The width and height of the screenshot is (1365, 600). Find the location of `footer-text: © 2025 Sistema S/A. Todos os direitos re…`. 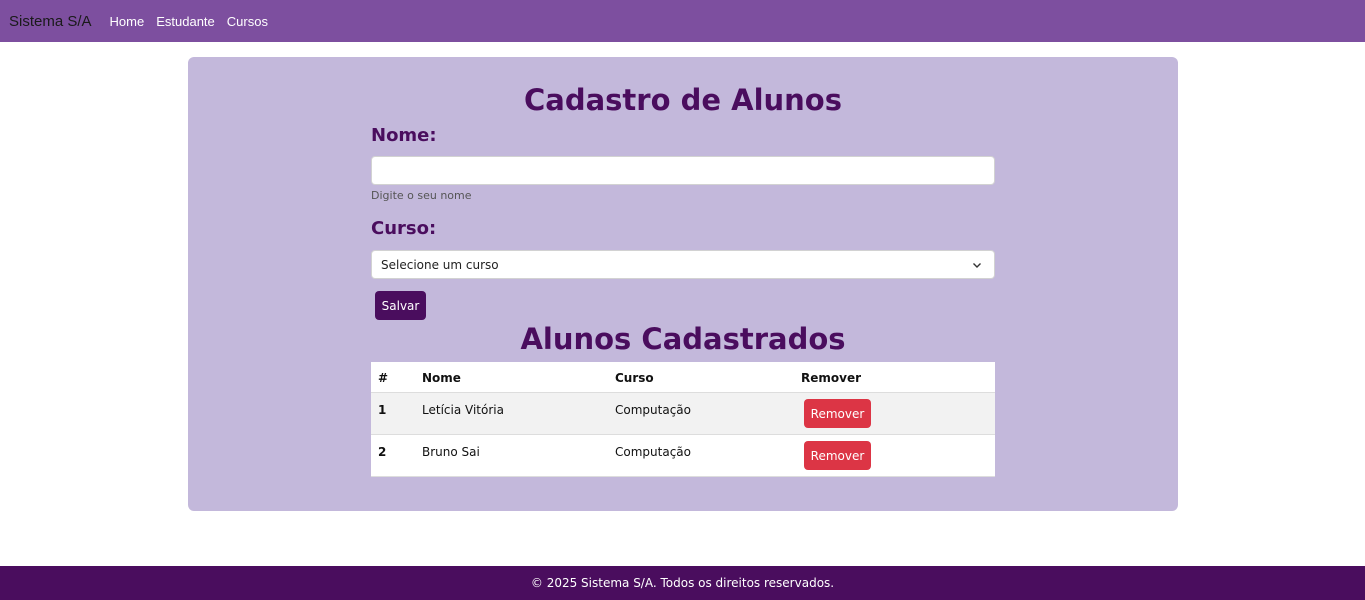

footer-text: © 2025 Sistema S/A. Todos os direitos re… is located at coordinates (682, 583).